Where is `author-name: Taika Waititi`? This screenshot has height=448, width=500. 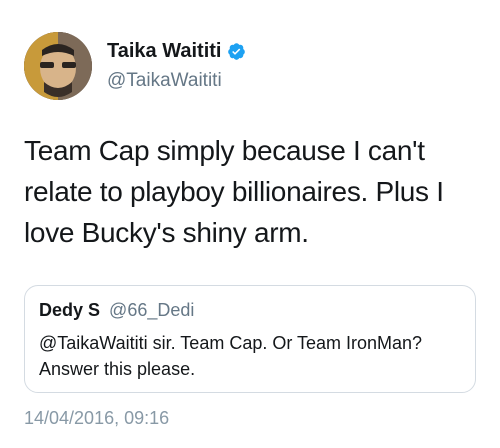
author-name: Taika Waititi is located at coordinates (176, 51).